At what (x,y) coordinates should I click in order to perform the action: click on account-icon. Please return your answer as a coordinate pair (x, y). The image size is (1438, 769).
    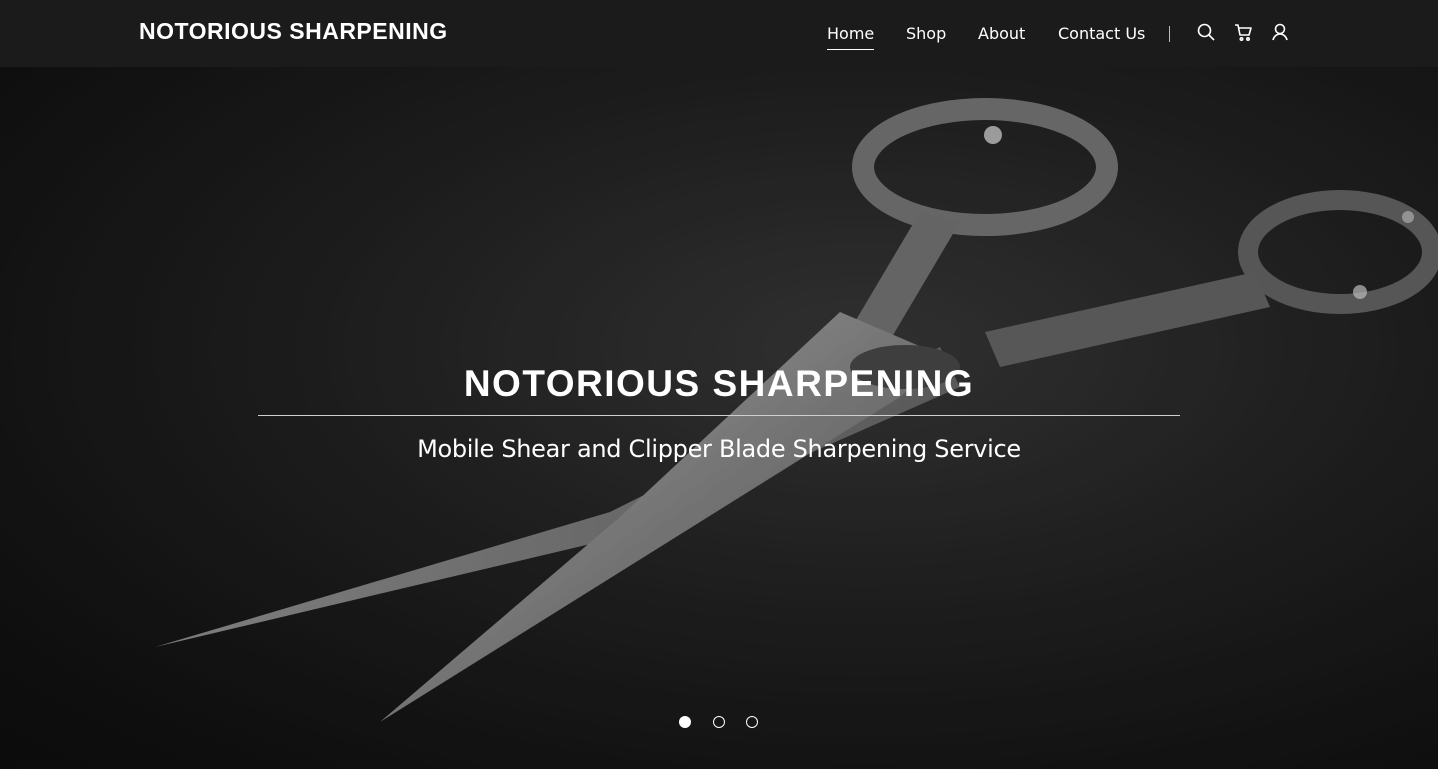
    Looking at the image, I should click on (1280, 32).